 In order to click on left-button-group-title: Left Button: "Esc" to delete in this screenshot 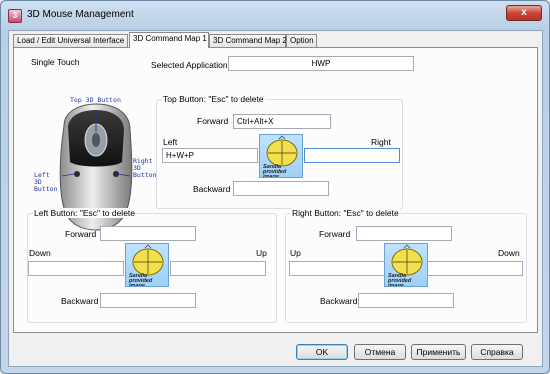, I will do `click(85, 213)`.